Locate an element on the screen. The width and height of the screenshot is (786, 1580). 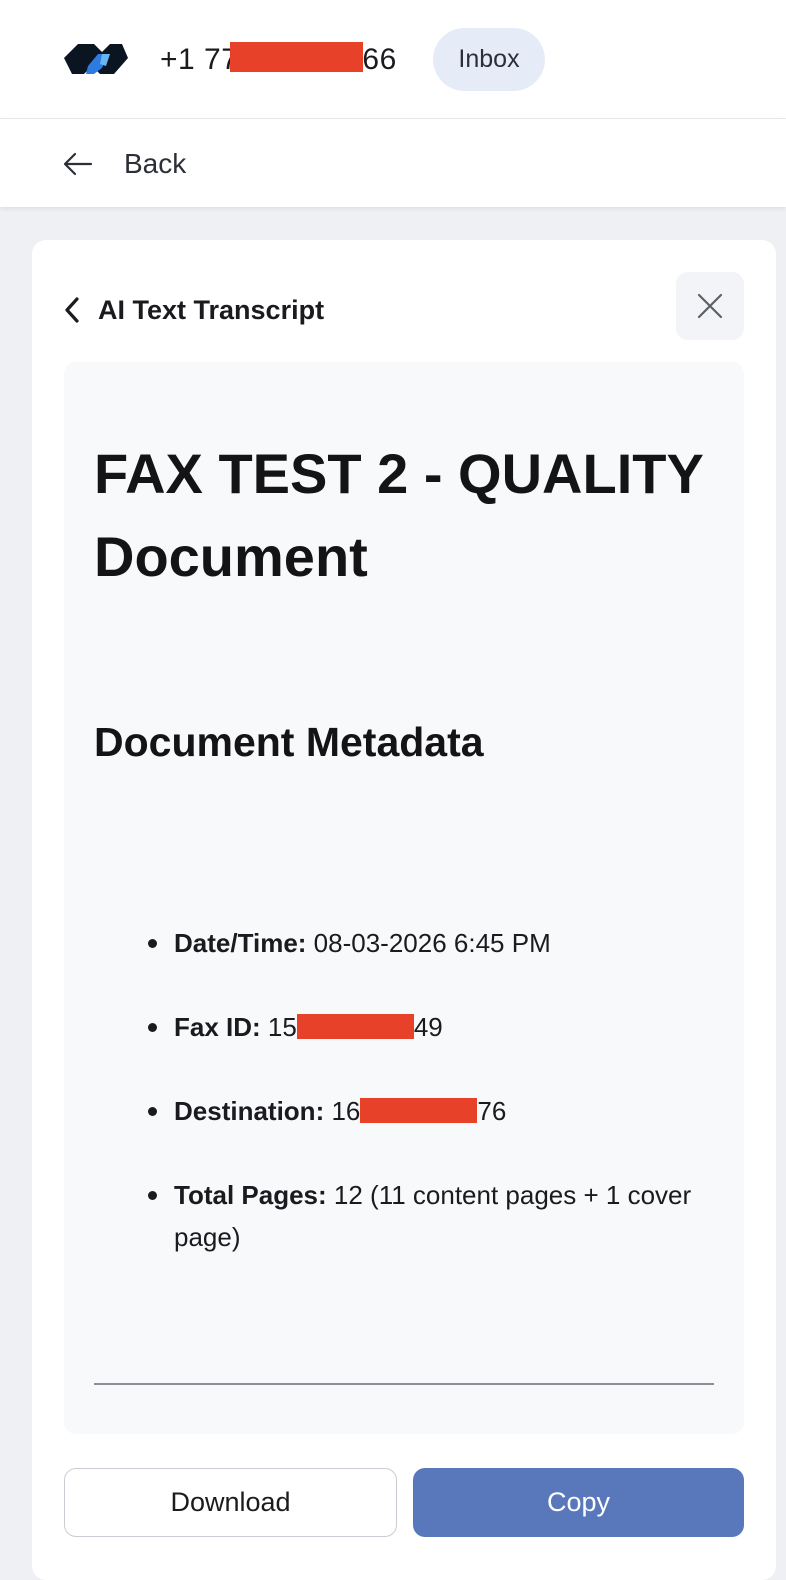
close-button is located at coordinates (710, 306).